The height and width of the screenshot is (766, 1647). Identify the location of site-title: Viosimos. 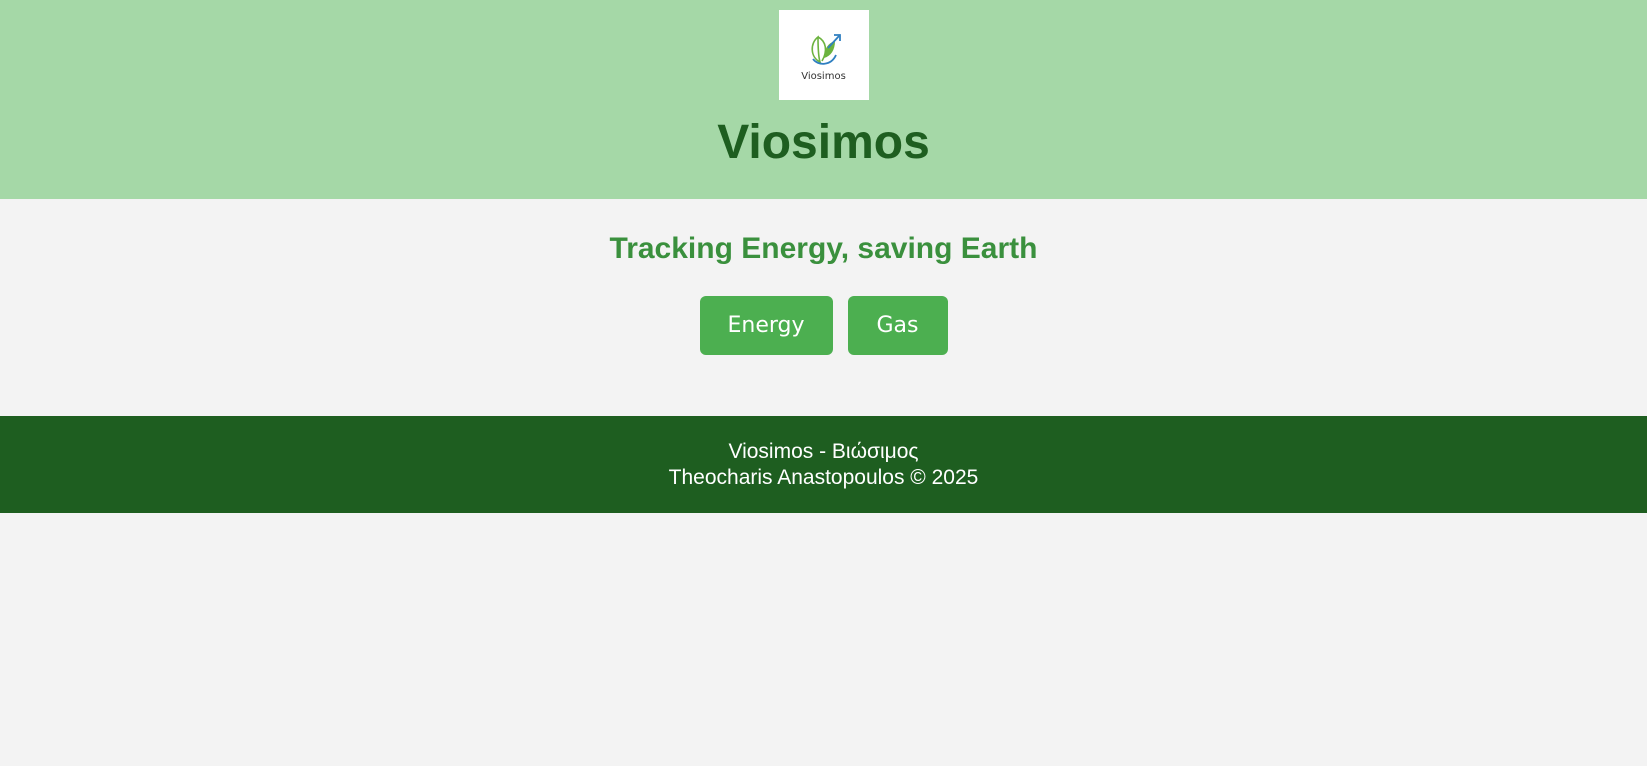
(823, 142).